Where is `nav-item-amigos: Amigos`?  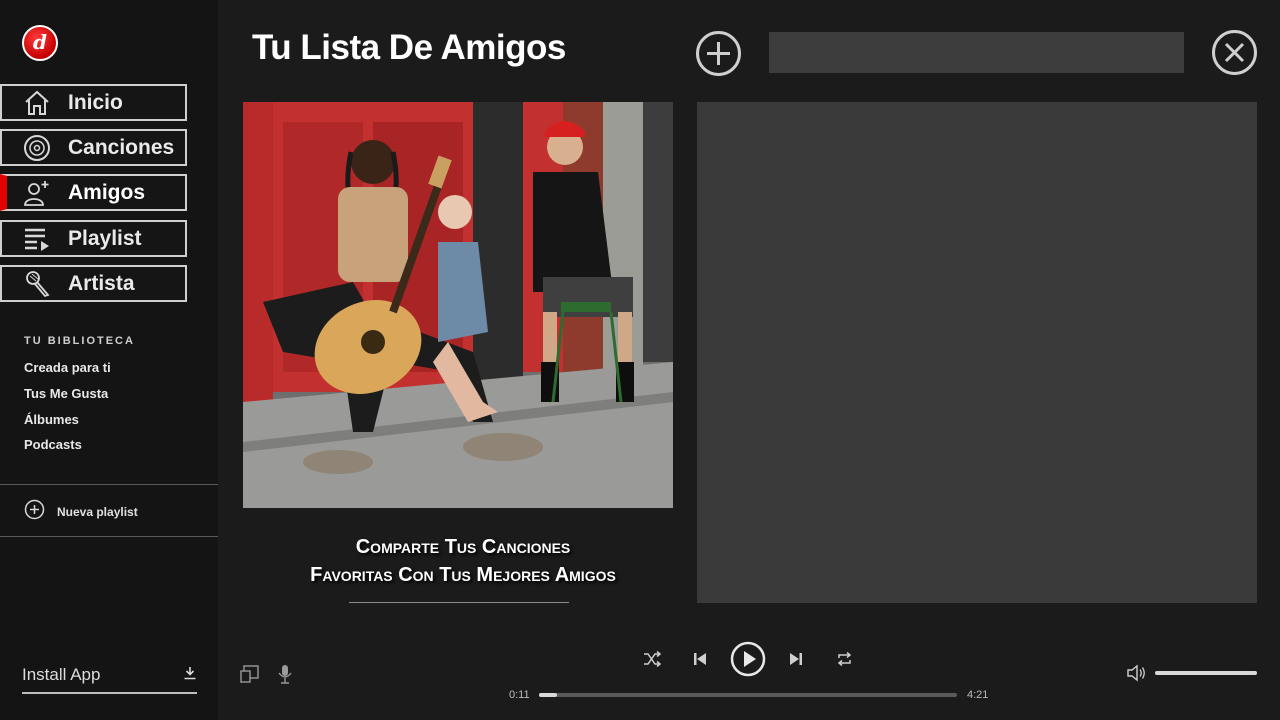
nav-item-amigos: Amigos is located at coordinates (93, 192).